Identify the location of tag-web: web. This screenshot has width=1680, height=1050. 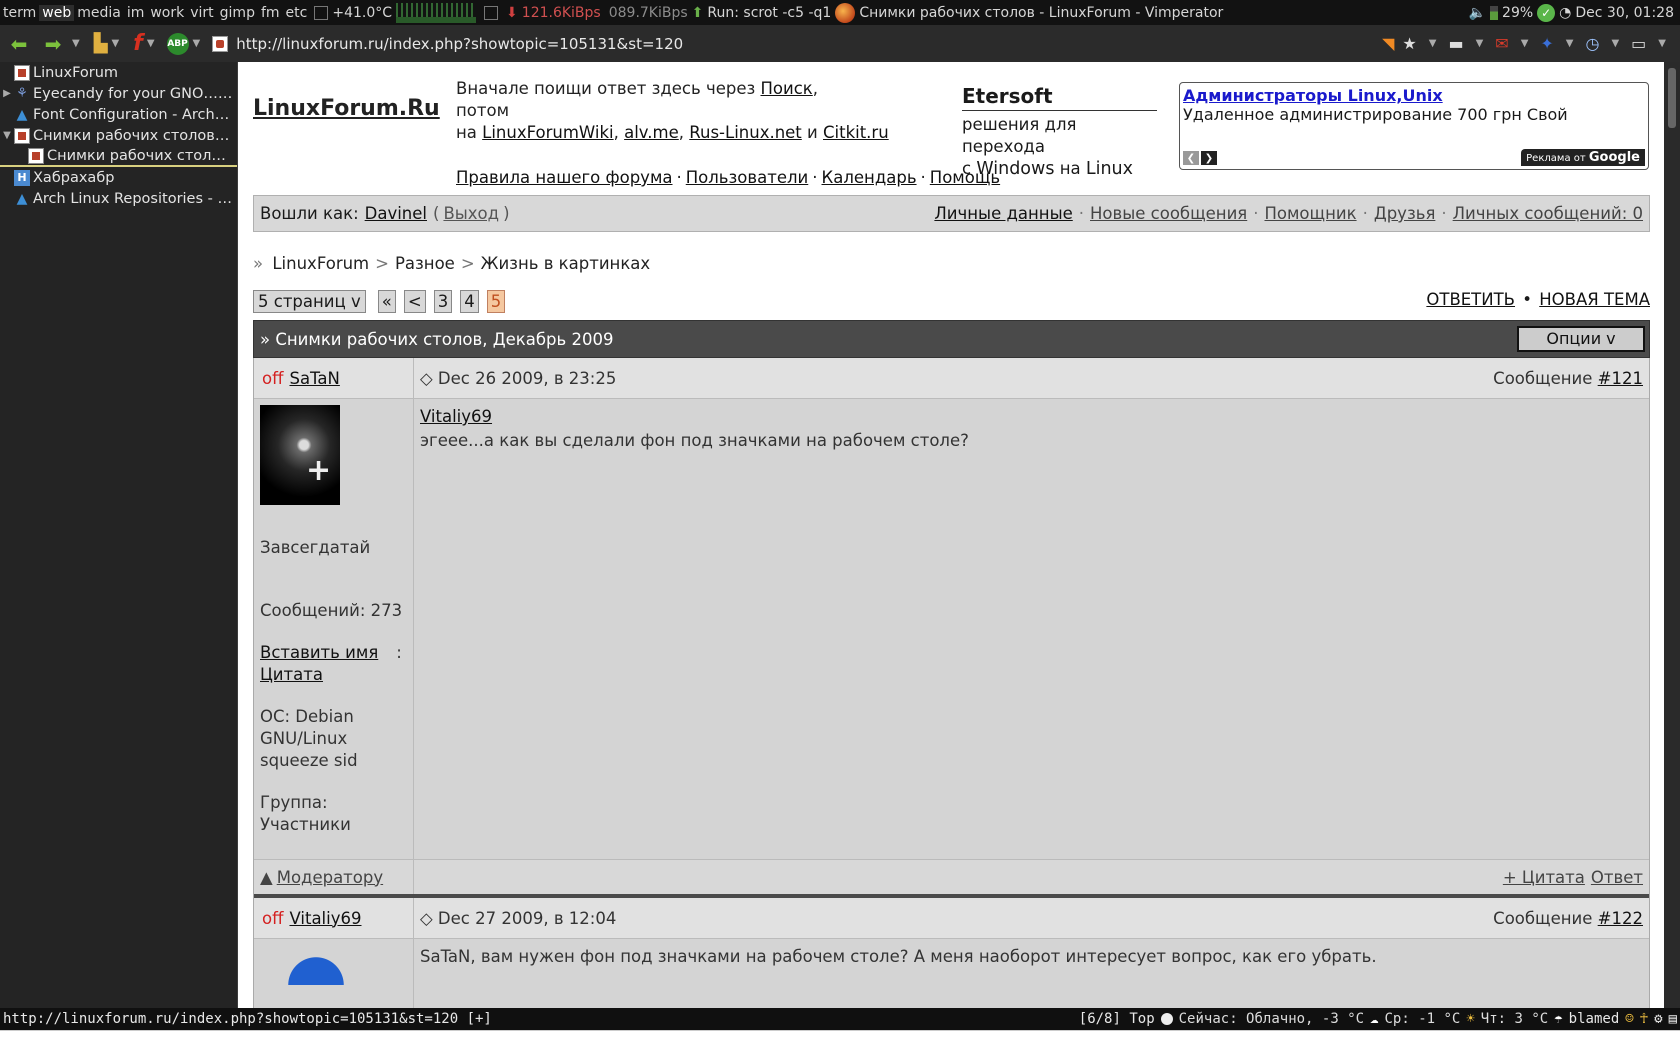
(57, 12).